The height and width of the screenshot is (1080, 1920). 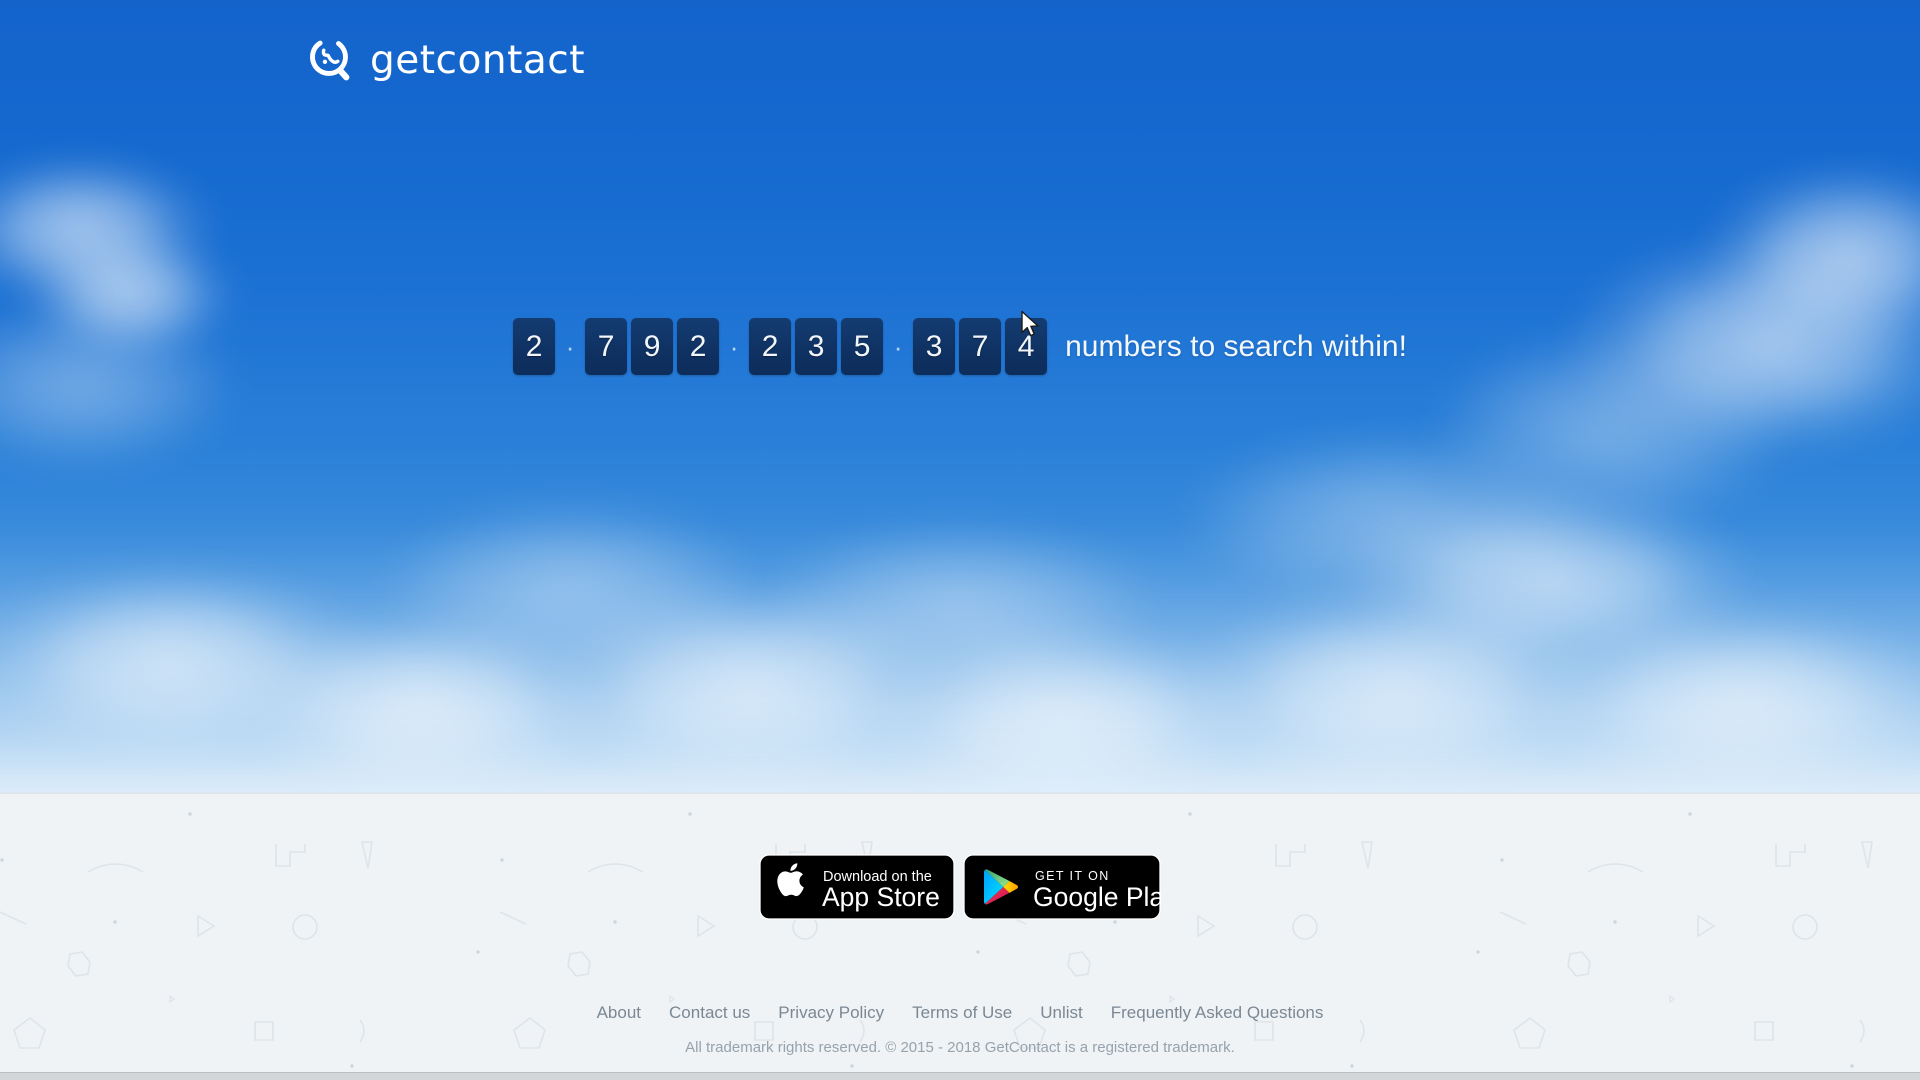 I want to click on counter-digit-group: 374, so click(x=980, y=346).